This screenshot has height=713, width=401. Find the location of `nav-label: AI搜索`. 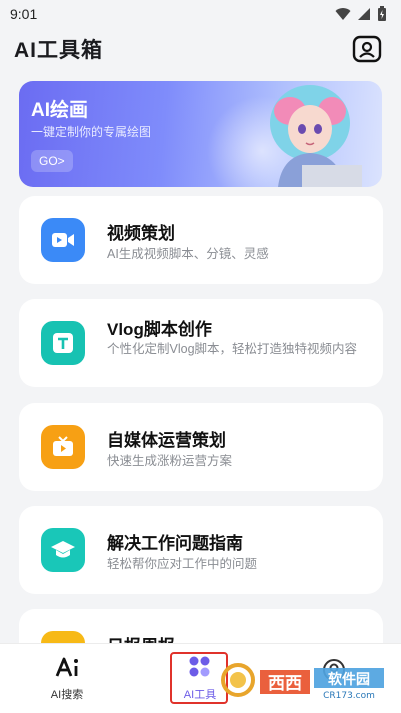

nav-label: AI搜索 is located at coordinates (67, 695).